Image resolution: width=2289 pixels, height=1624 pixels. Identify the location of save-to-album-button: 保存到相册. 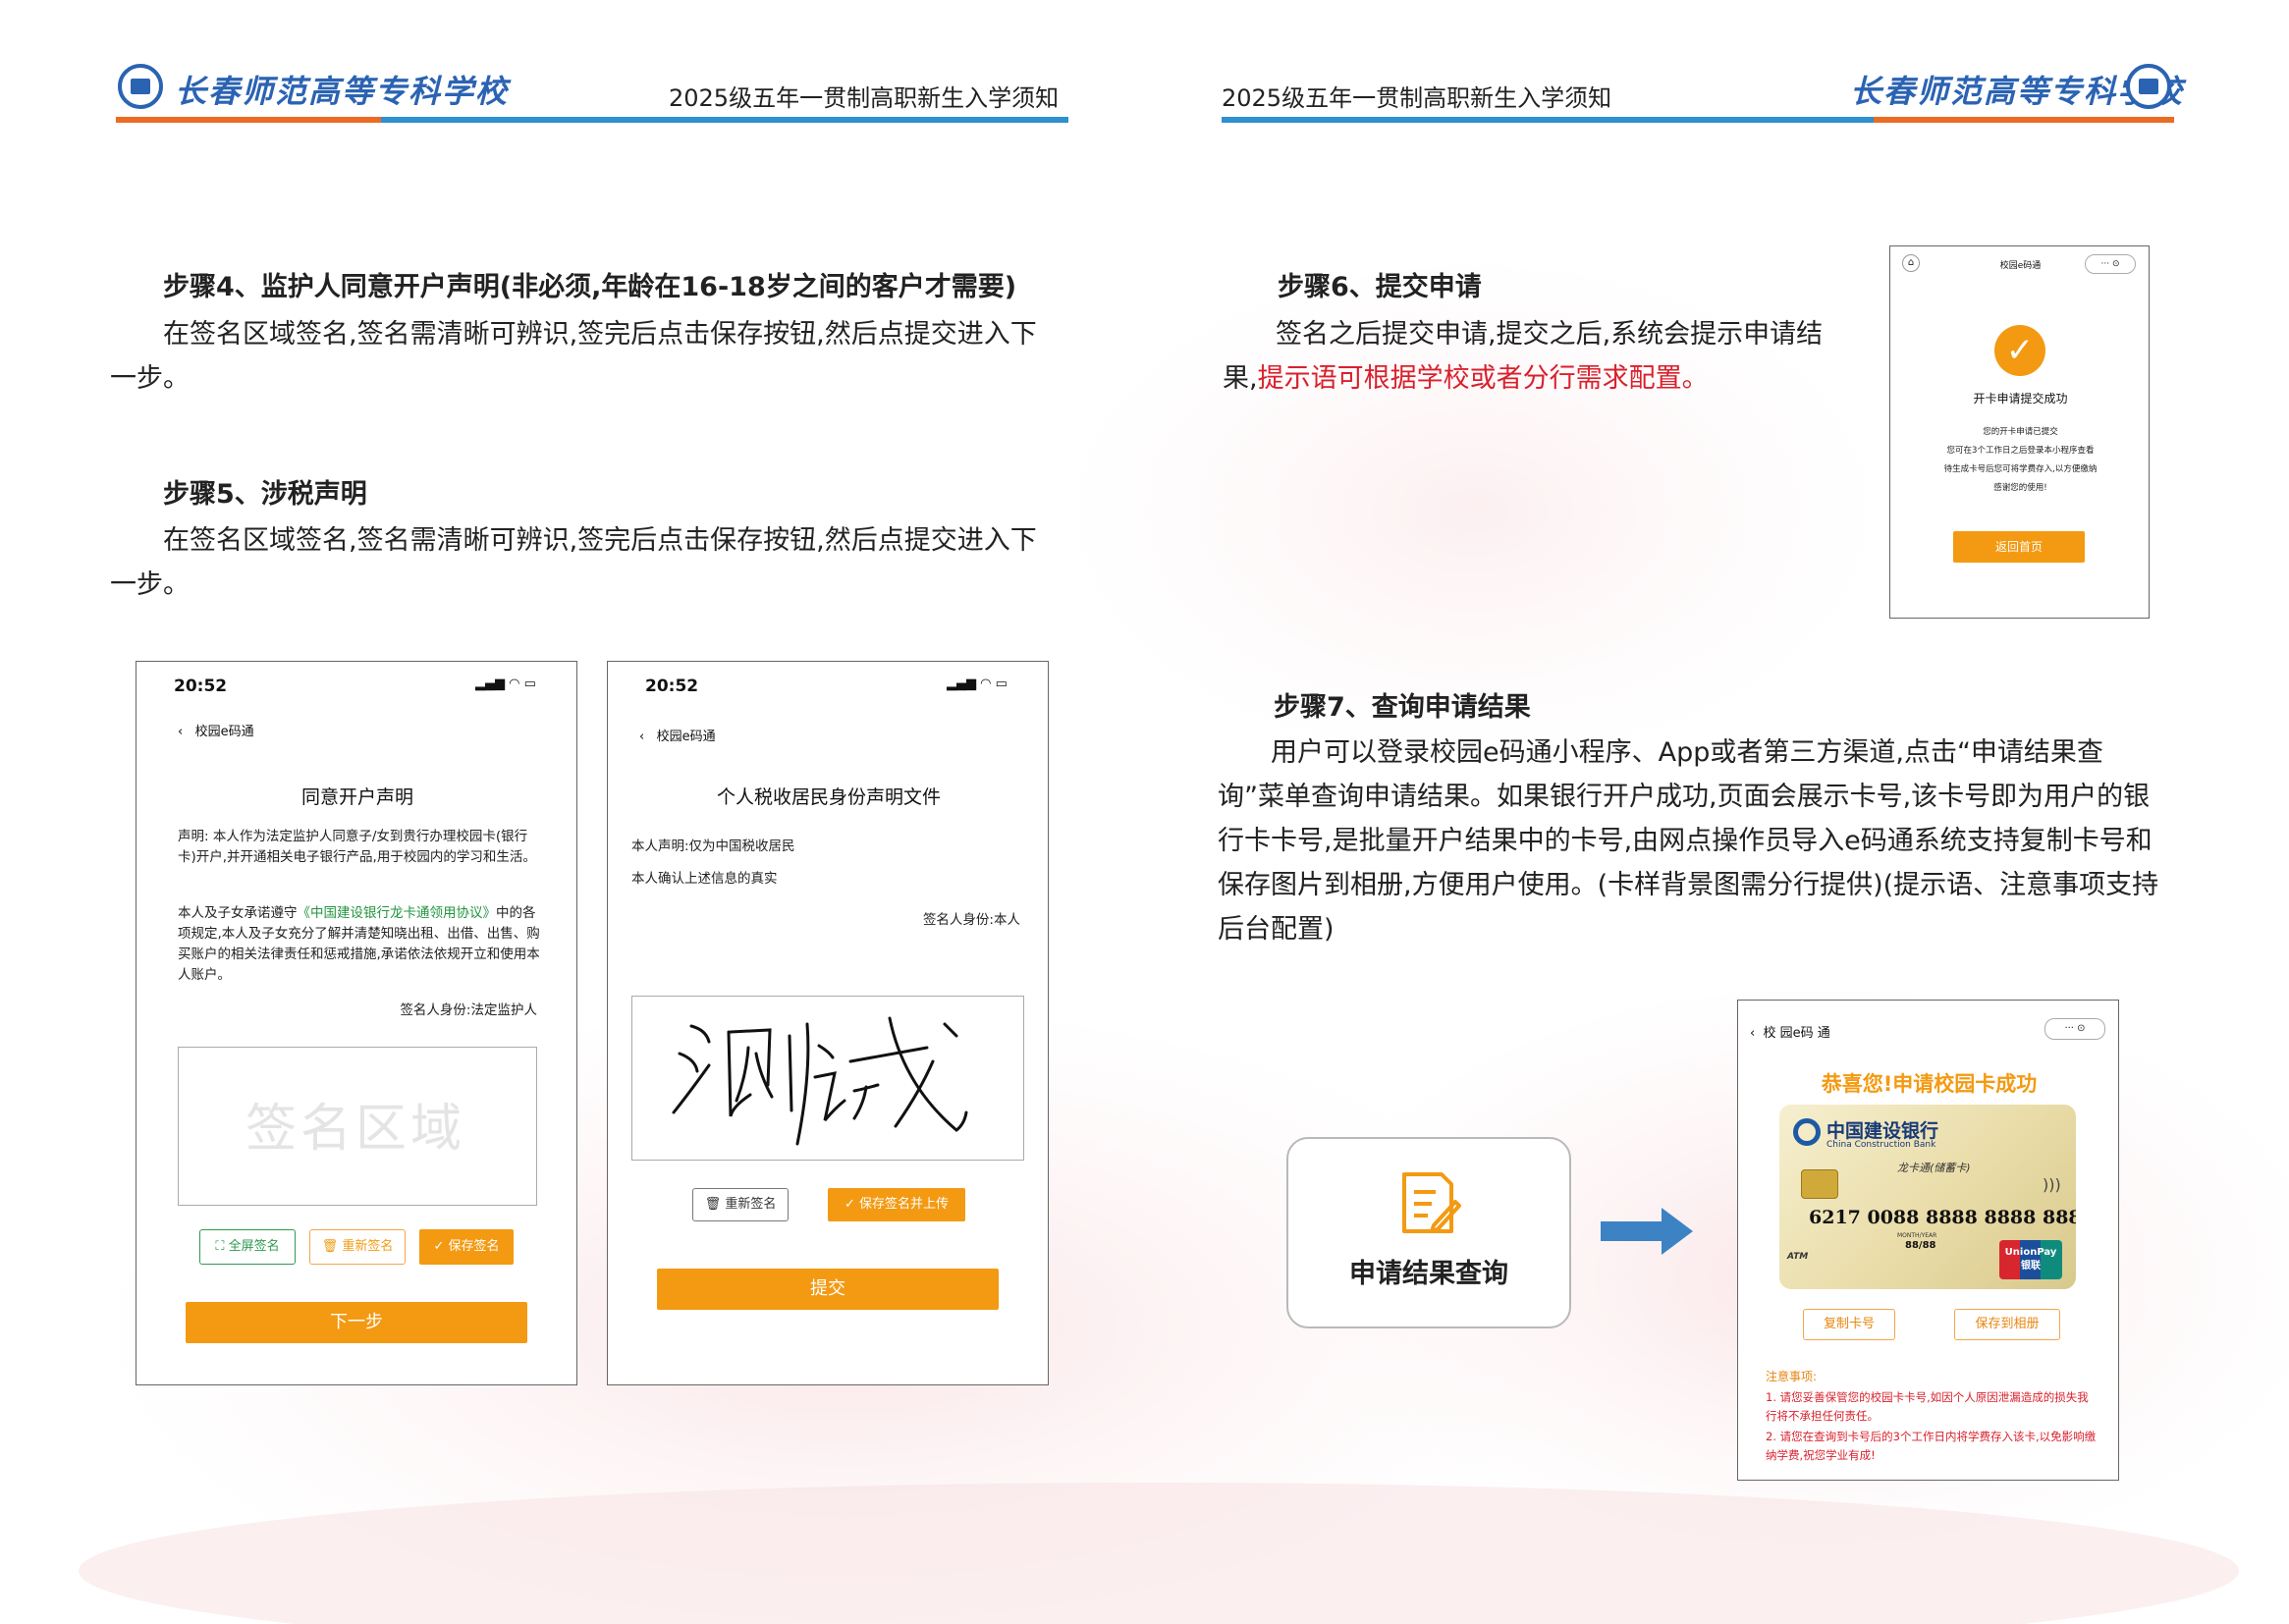
(2007, 1324).